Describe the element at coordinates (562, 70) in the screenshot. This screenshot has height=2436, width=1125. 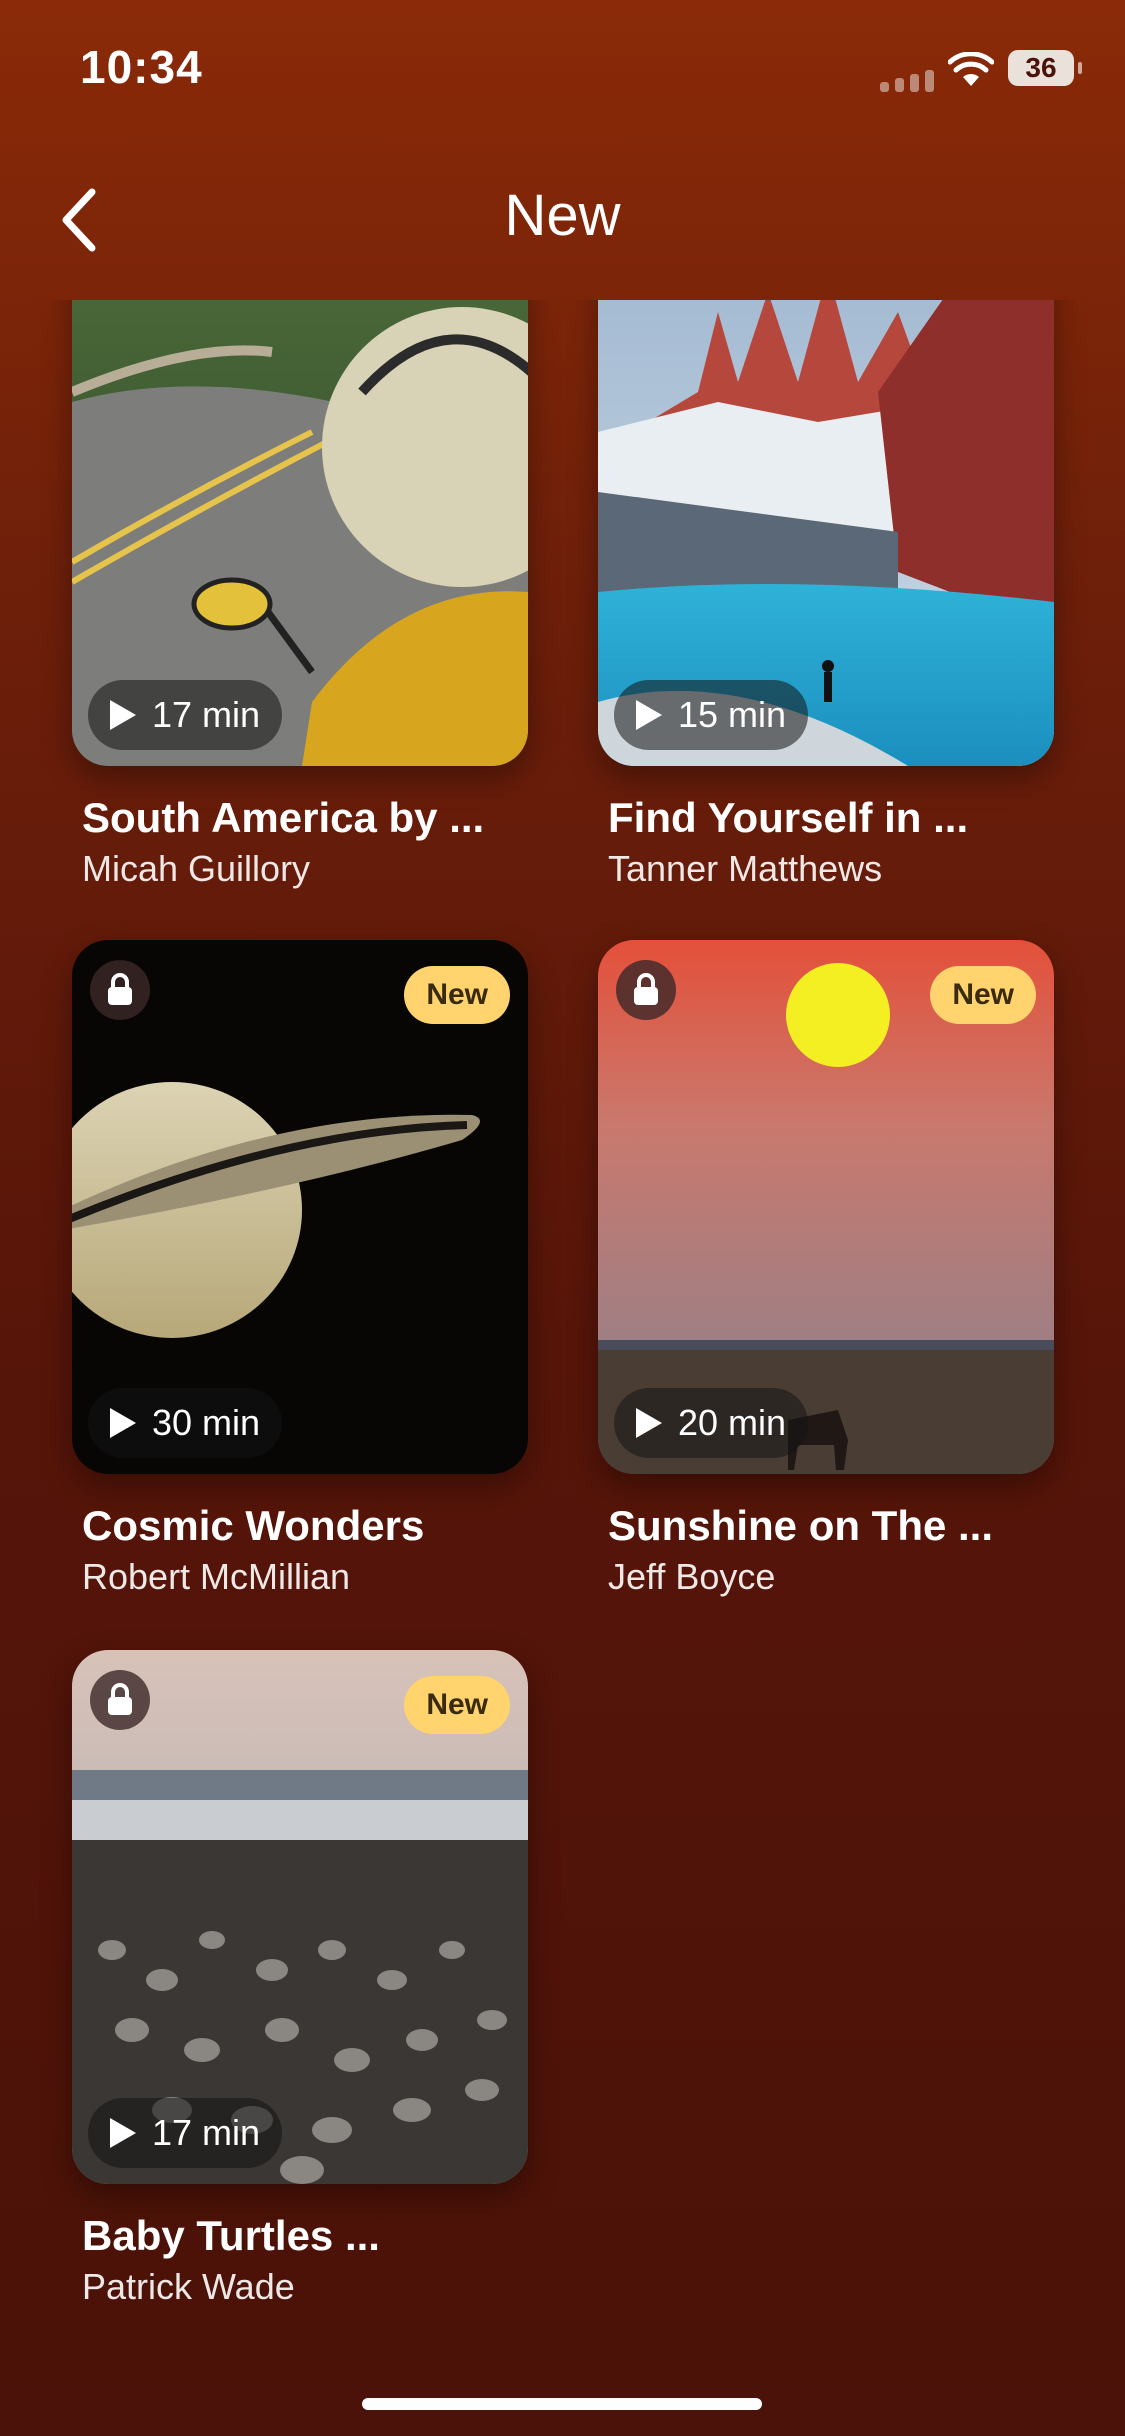
I see `status-bar: 10:34 36` at that location.